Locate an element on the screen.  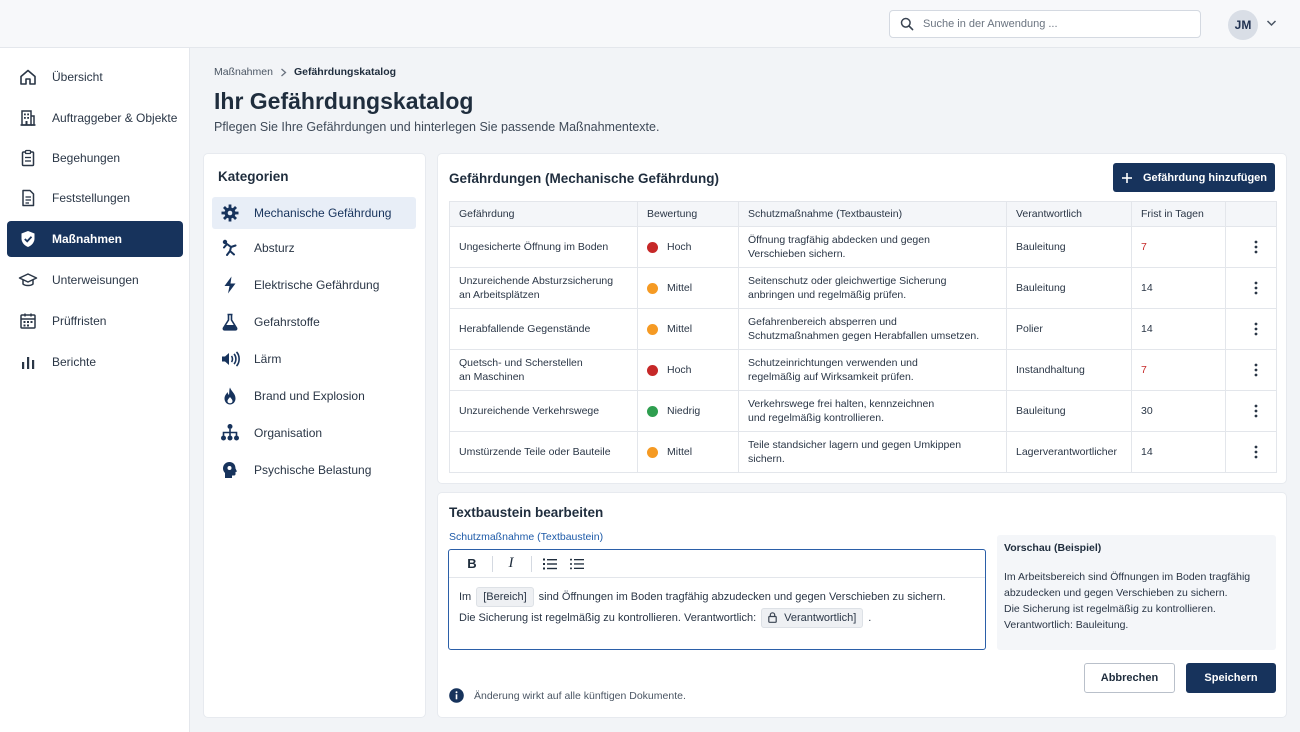
sidebar-item-uebersicht: Übersicht is located at coordinates (95, 77).